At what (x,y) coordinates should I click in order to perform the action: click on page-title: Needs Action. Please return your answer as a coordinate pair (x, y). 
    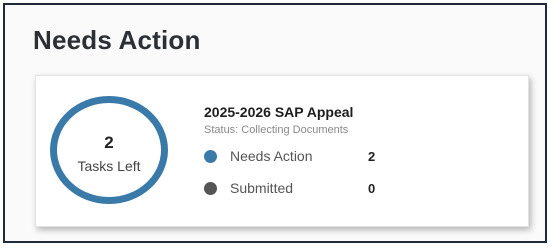
    Looking at the image, I should click on (117, 40).